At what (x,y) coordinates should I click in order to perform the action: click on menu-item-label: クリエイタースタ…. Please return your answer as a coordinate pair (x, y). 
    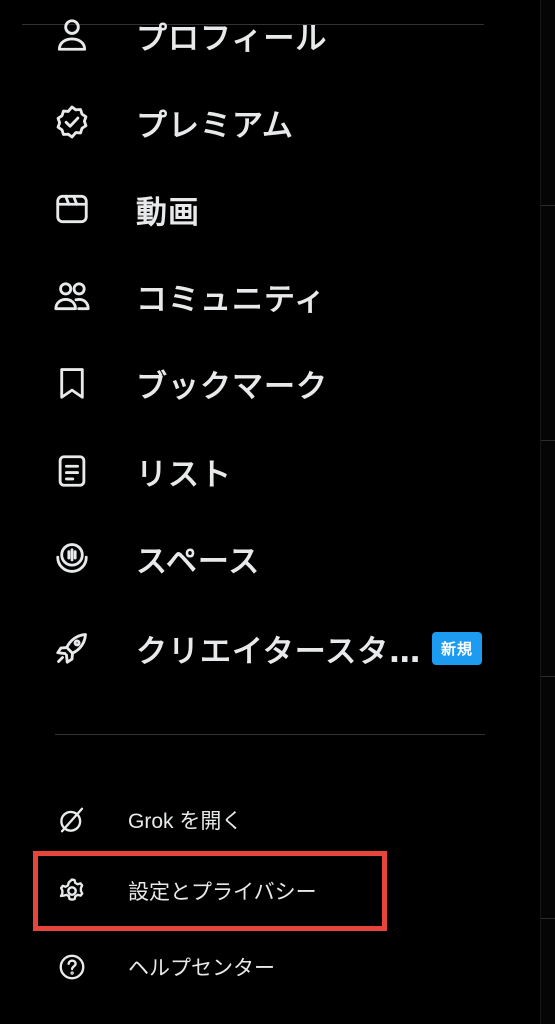
    Looking at the image, I should click on (279, 651).